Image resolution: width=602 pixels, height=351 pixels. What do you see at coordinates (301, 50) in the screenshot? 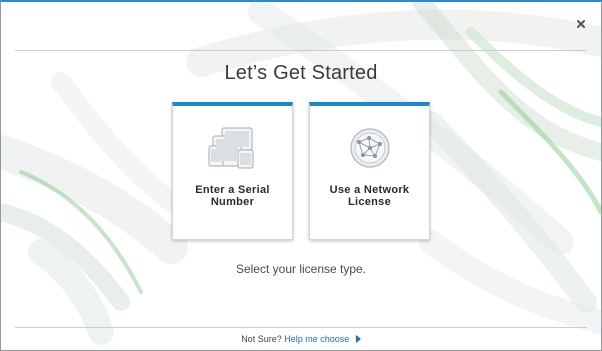
I see `header-divider` at bounding box center [301, 50].